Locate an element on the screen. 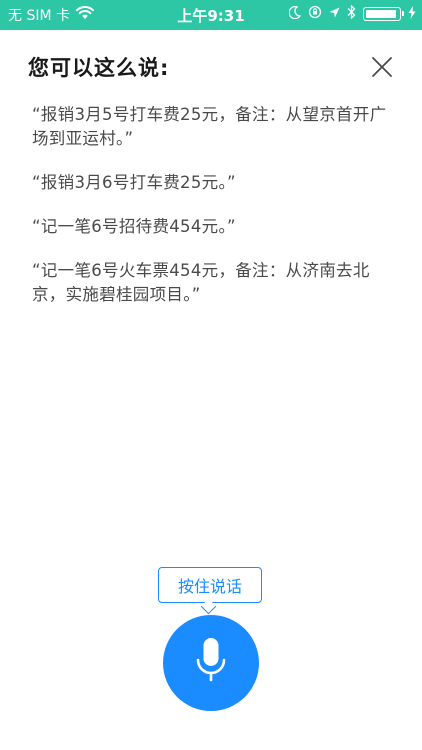  battery-level is located at coordinates (381, 14).